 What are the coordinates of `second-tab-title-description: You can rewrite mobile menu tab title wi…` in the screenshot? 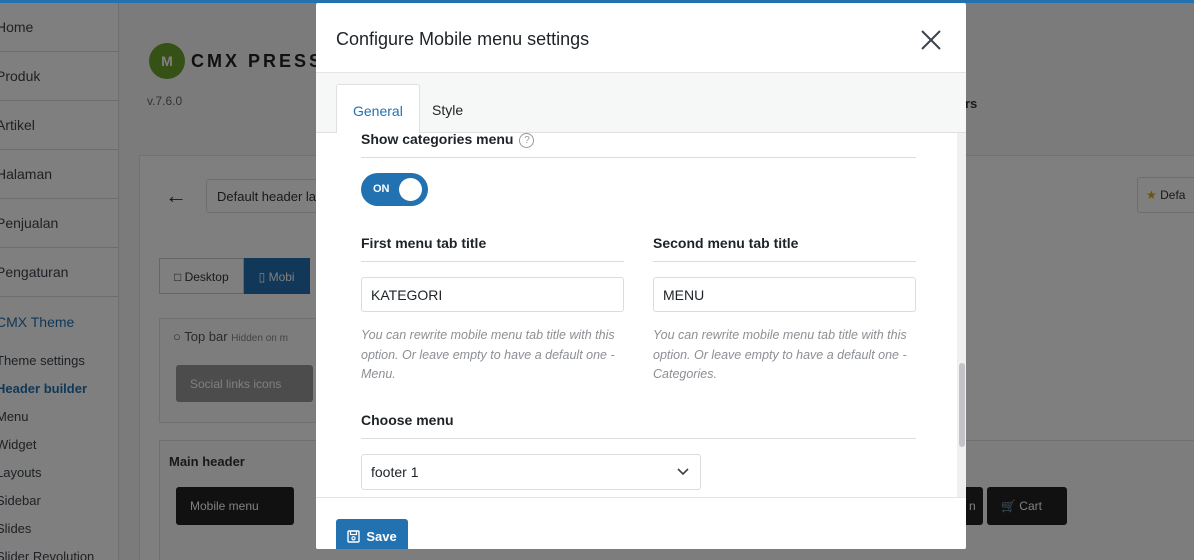 It's located at (780, 354).